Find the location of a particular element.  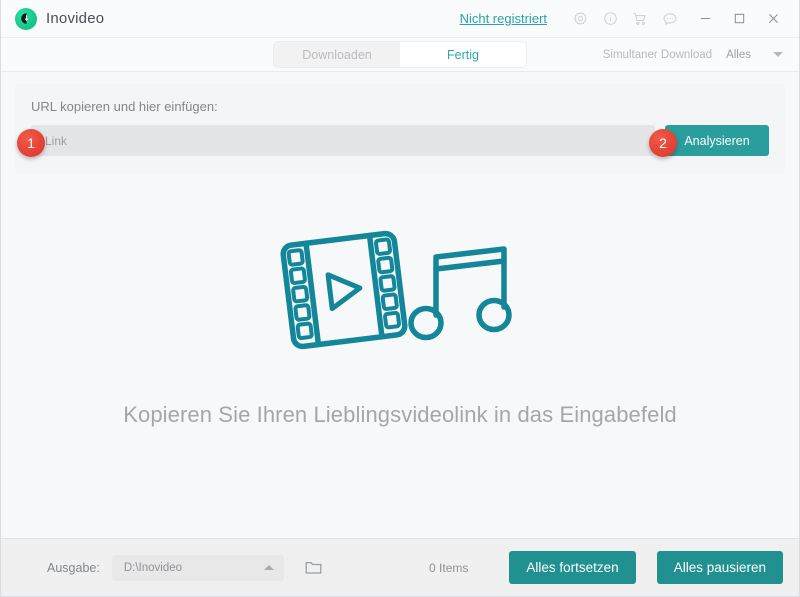

registration-link: Nicht registriert is located at coordinates (503, 18).